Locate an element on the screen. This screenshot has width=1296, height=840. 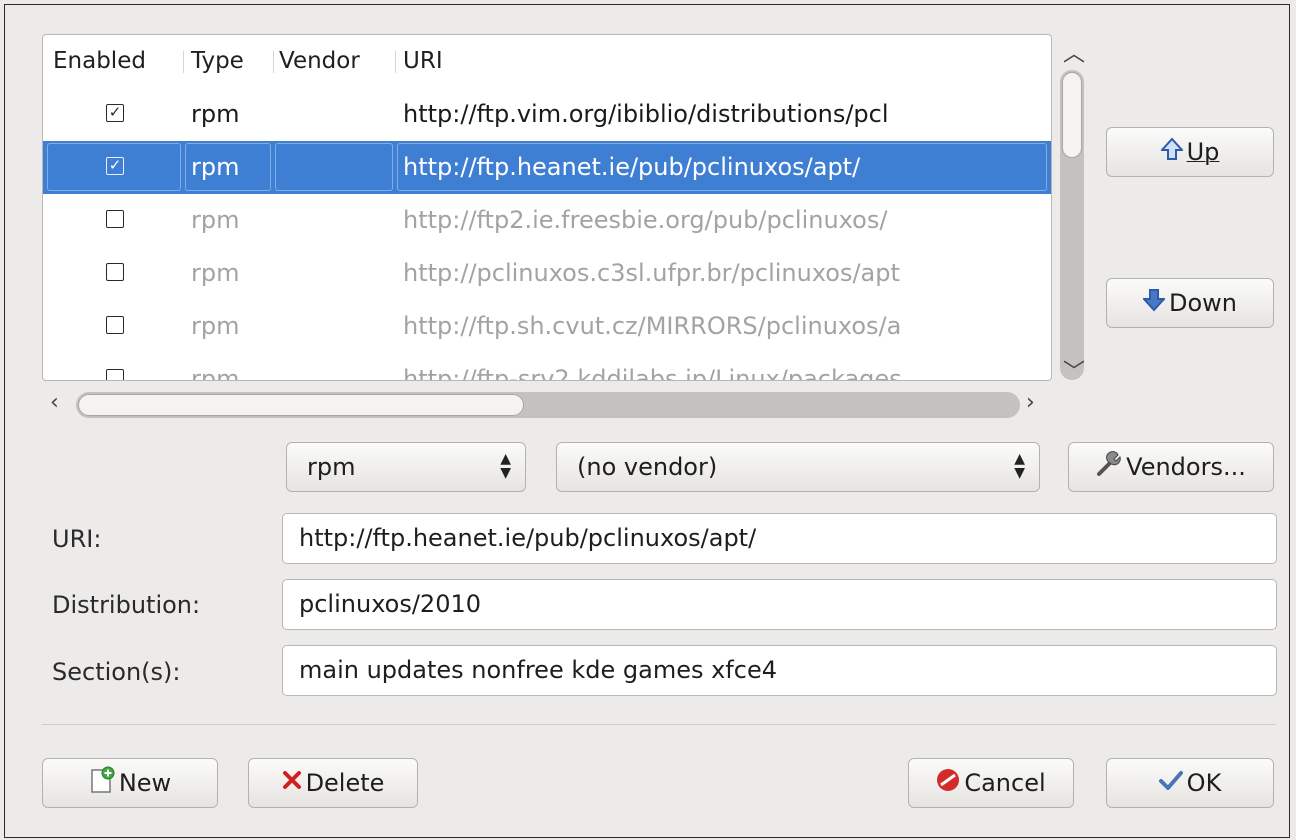
arrow-up-icon is located at coordinates (1171, 152).